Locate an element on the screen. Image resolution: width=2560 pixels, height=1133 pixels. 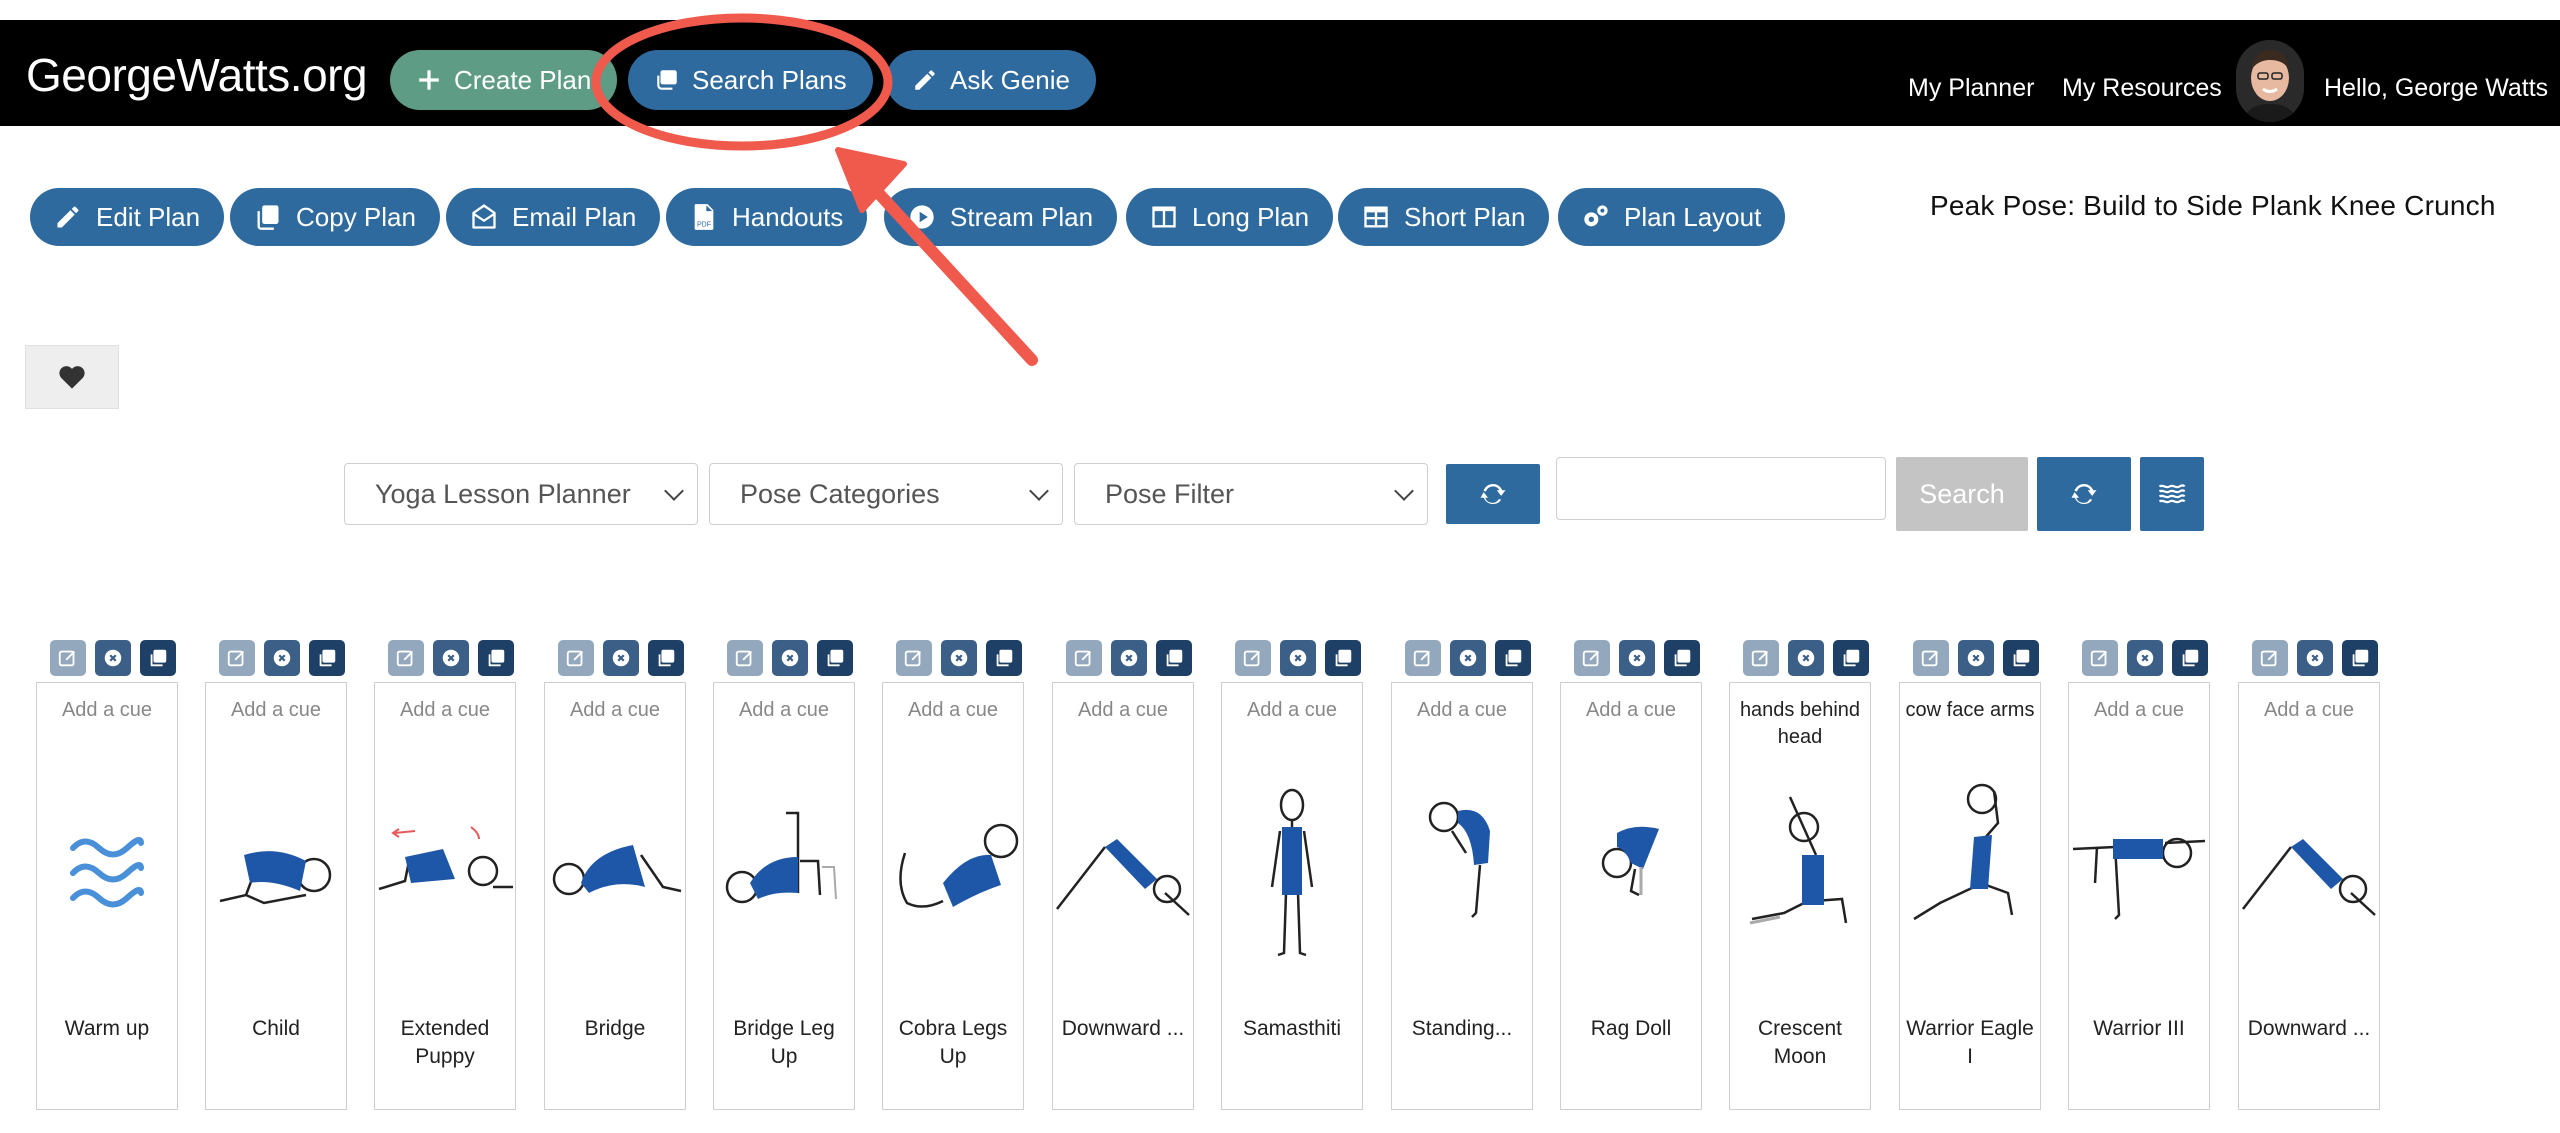
pose-card-body: hands behind head Crescent Moon is located at coordinates (1800, 896).